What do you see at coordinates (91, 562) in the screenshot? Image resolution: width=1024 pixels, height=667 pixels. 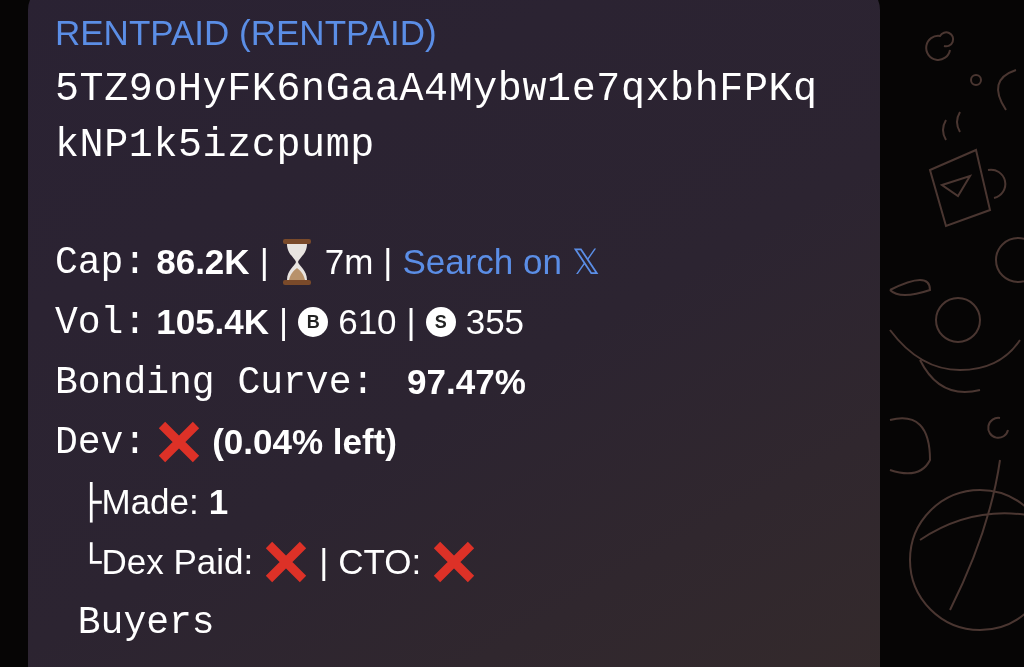 I see `tree-branch: └` at bounding box center [91, 562].